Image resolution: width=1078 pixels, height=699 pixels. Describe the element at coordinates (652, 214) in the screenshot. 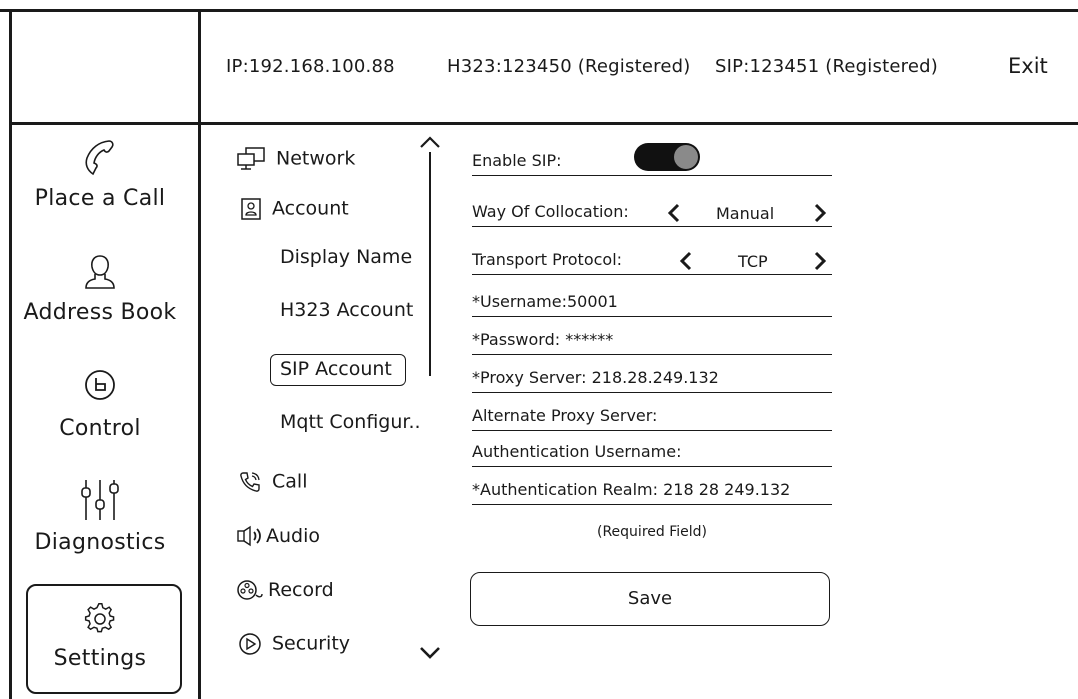

I see `way-of-collocation-row: Way Of Collocation:` at that location.